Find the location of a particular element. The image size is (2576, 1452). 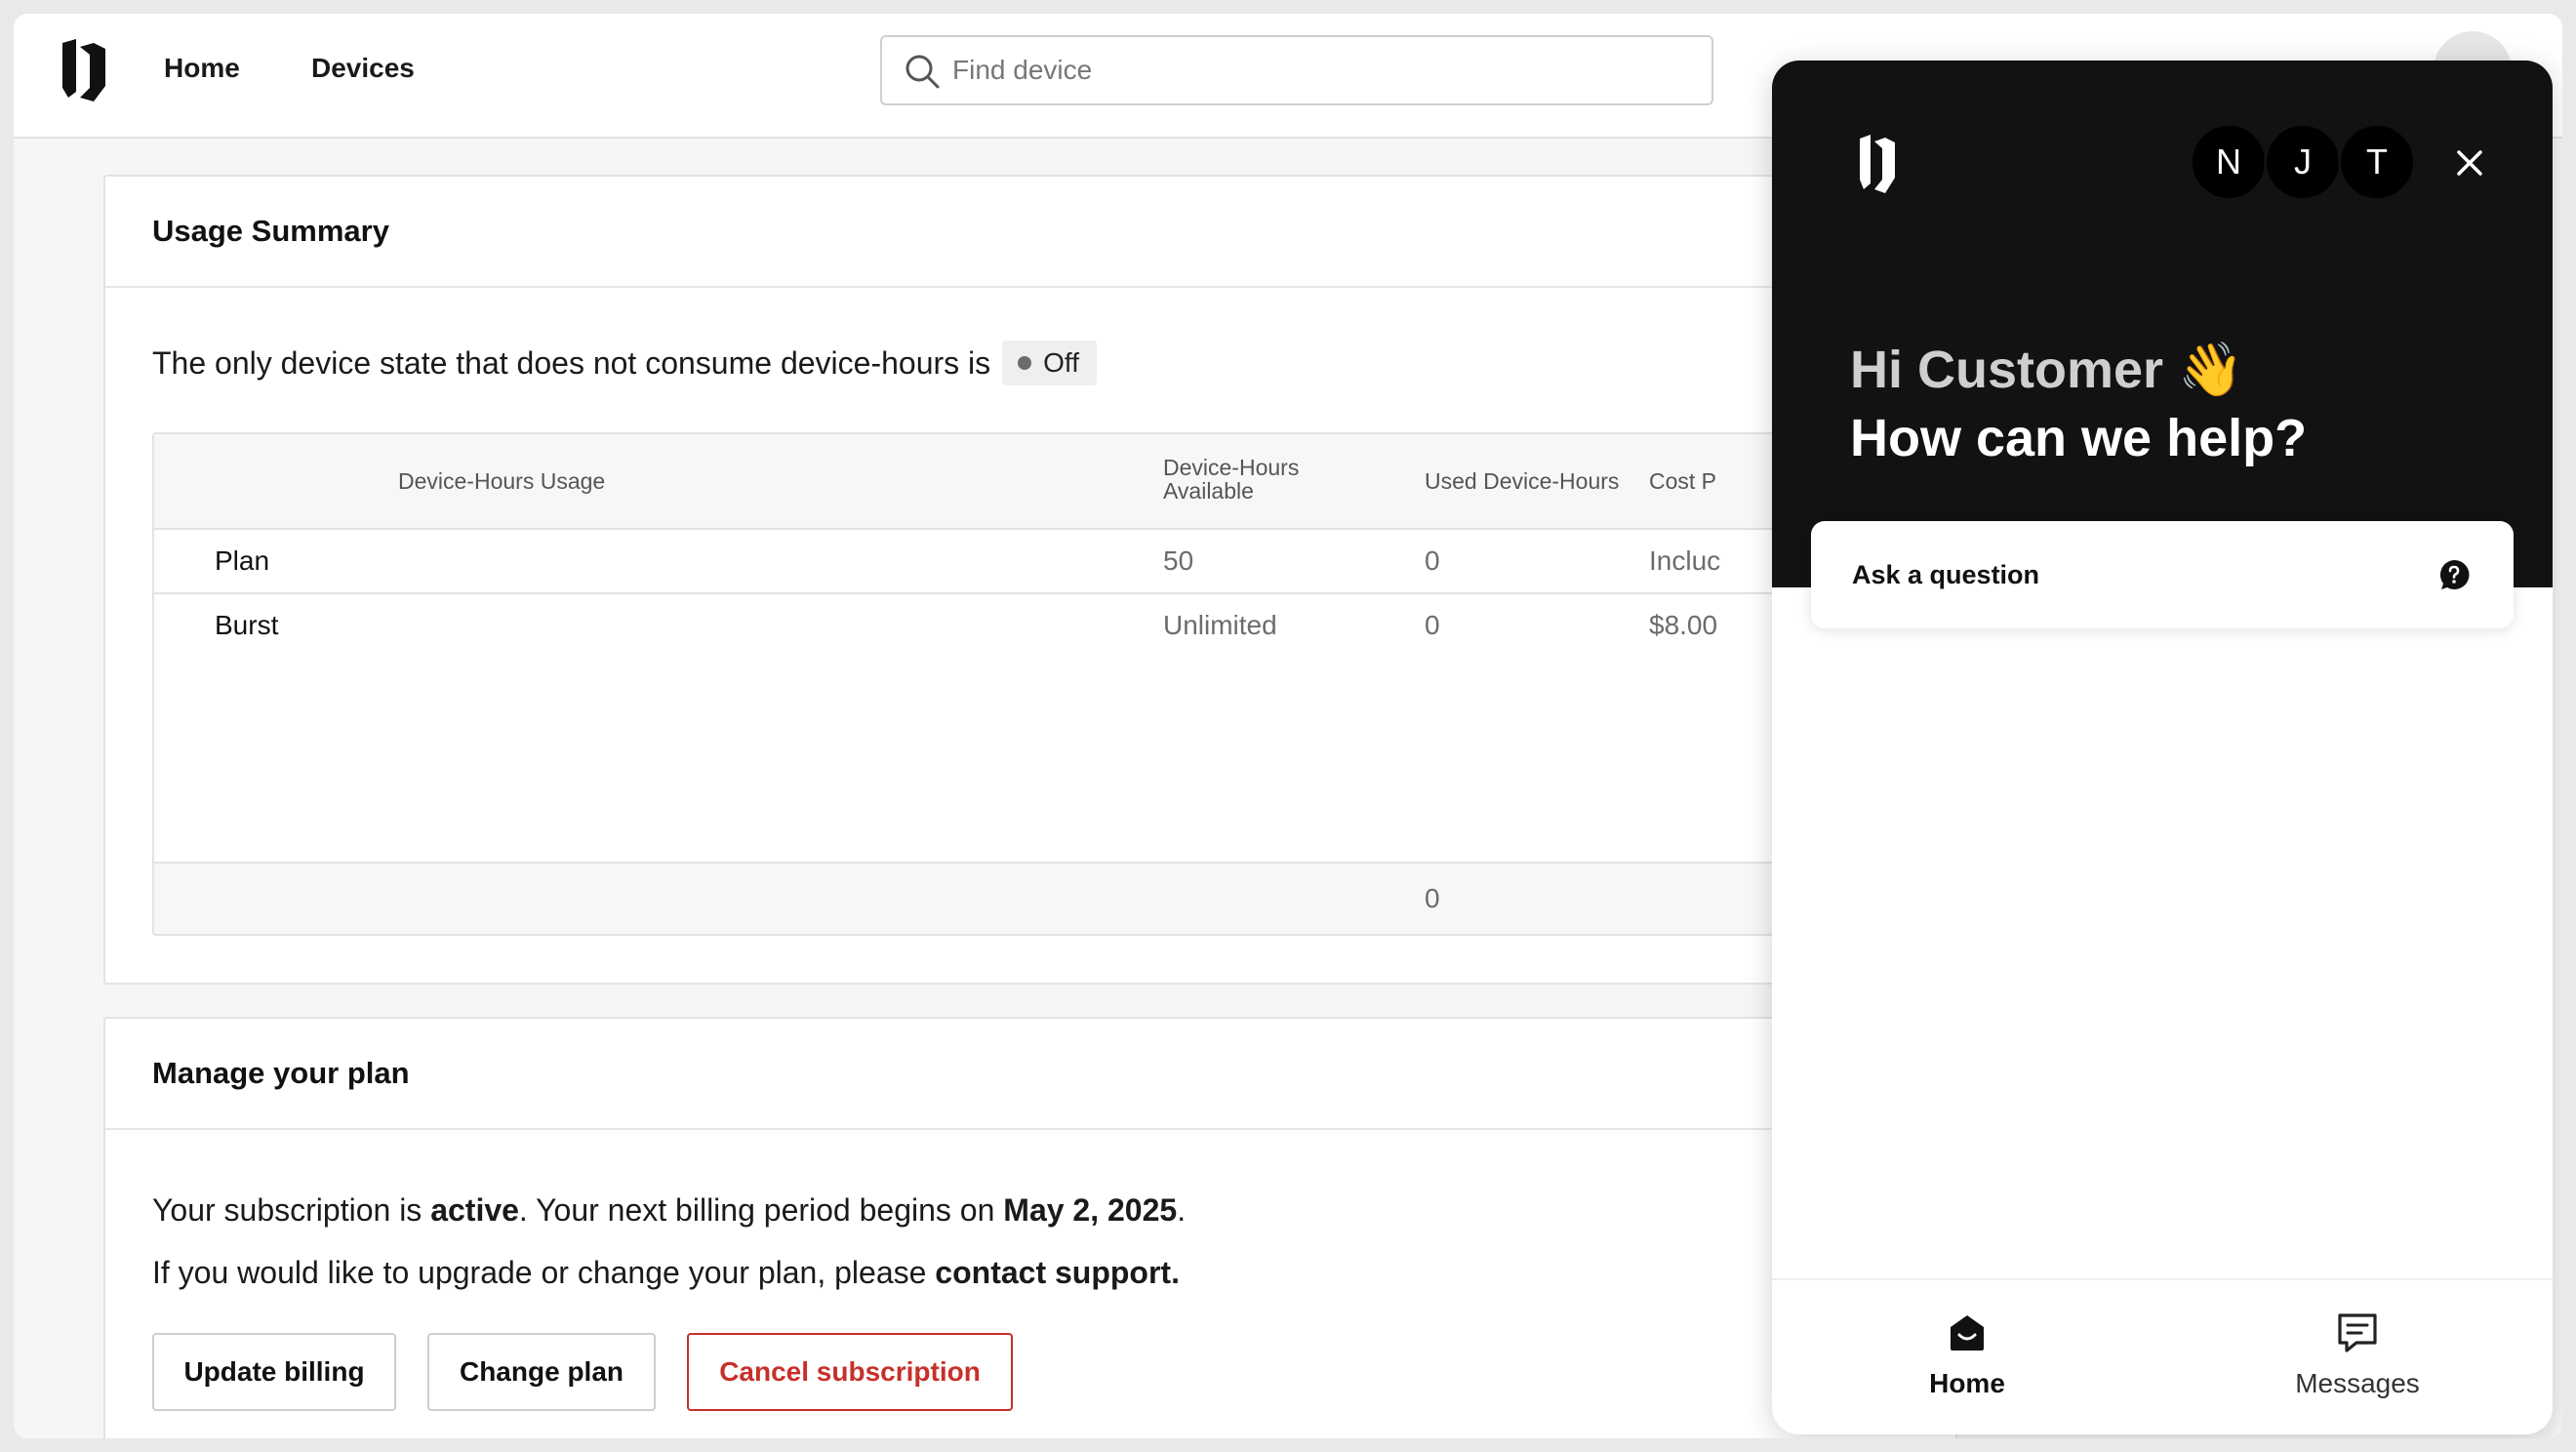

subscription-status: active is located at coordinates (474, 1210).